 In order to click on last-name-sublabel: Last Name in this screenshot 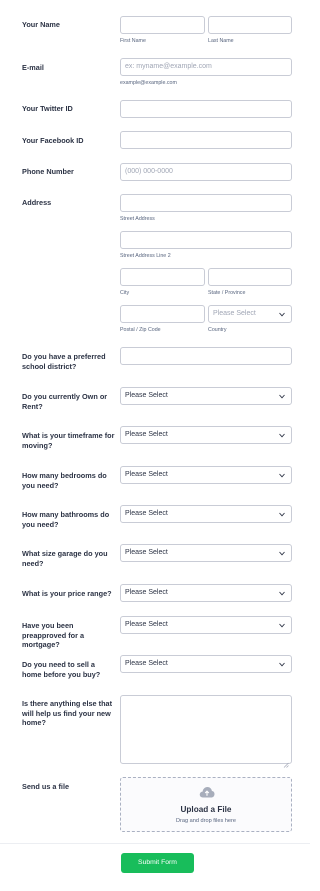, I will do `click(221, 41)`.